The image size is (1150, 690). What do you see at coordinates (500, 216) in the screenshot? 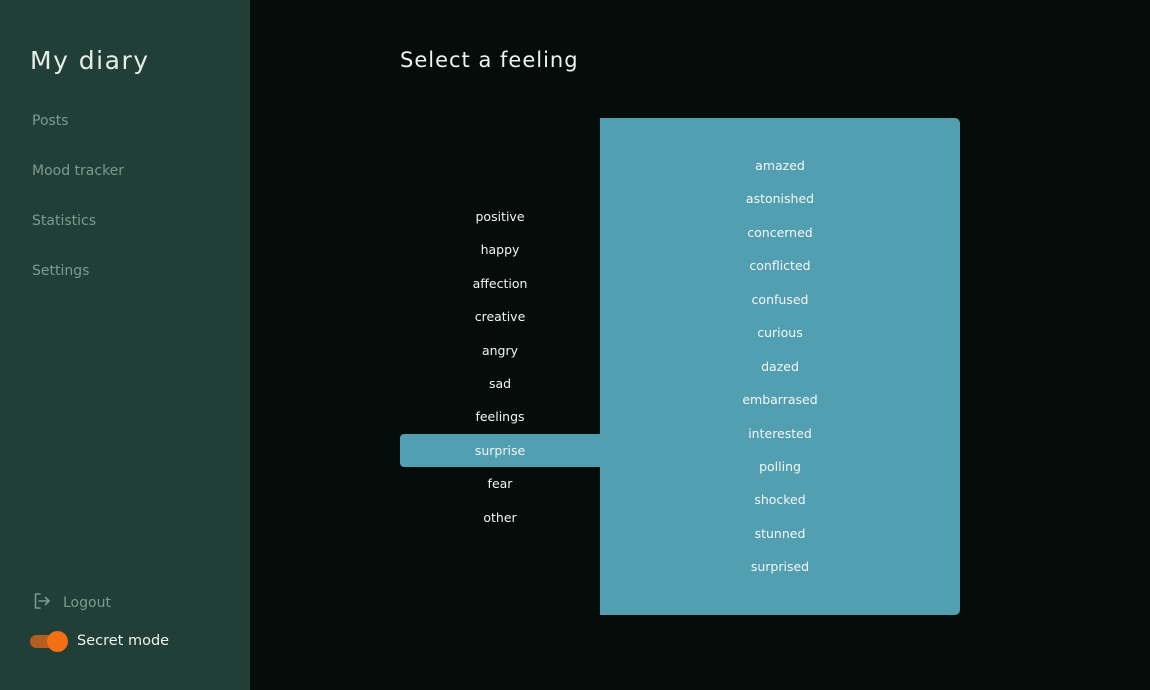
I see `category-item-positive: positive` at bounding box center [500, 216].